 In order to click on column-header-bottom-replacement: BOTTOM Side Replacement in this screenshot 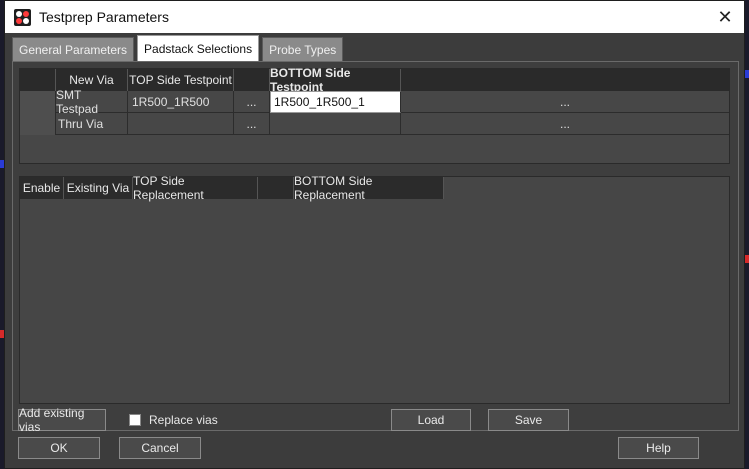, I will do `click(369, 188)`.